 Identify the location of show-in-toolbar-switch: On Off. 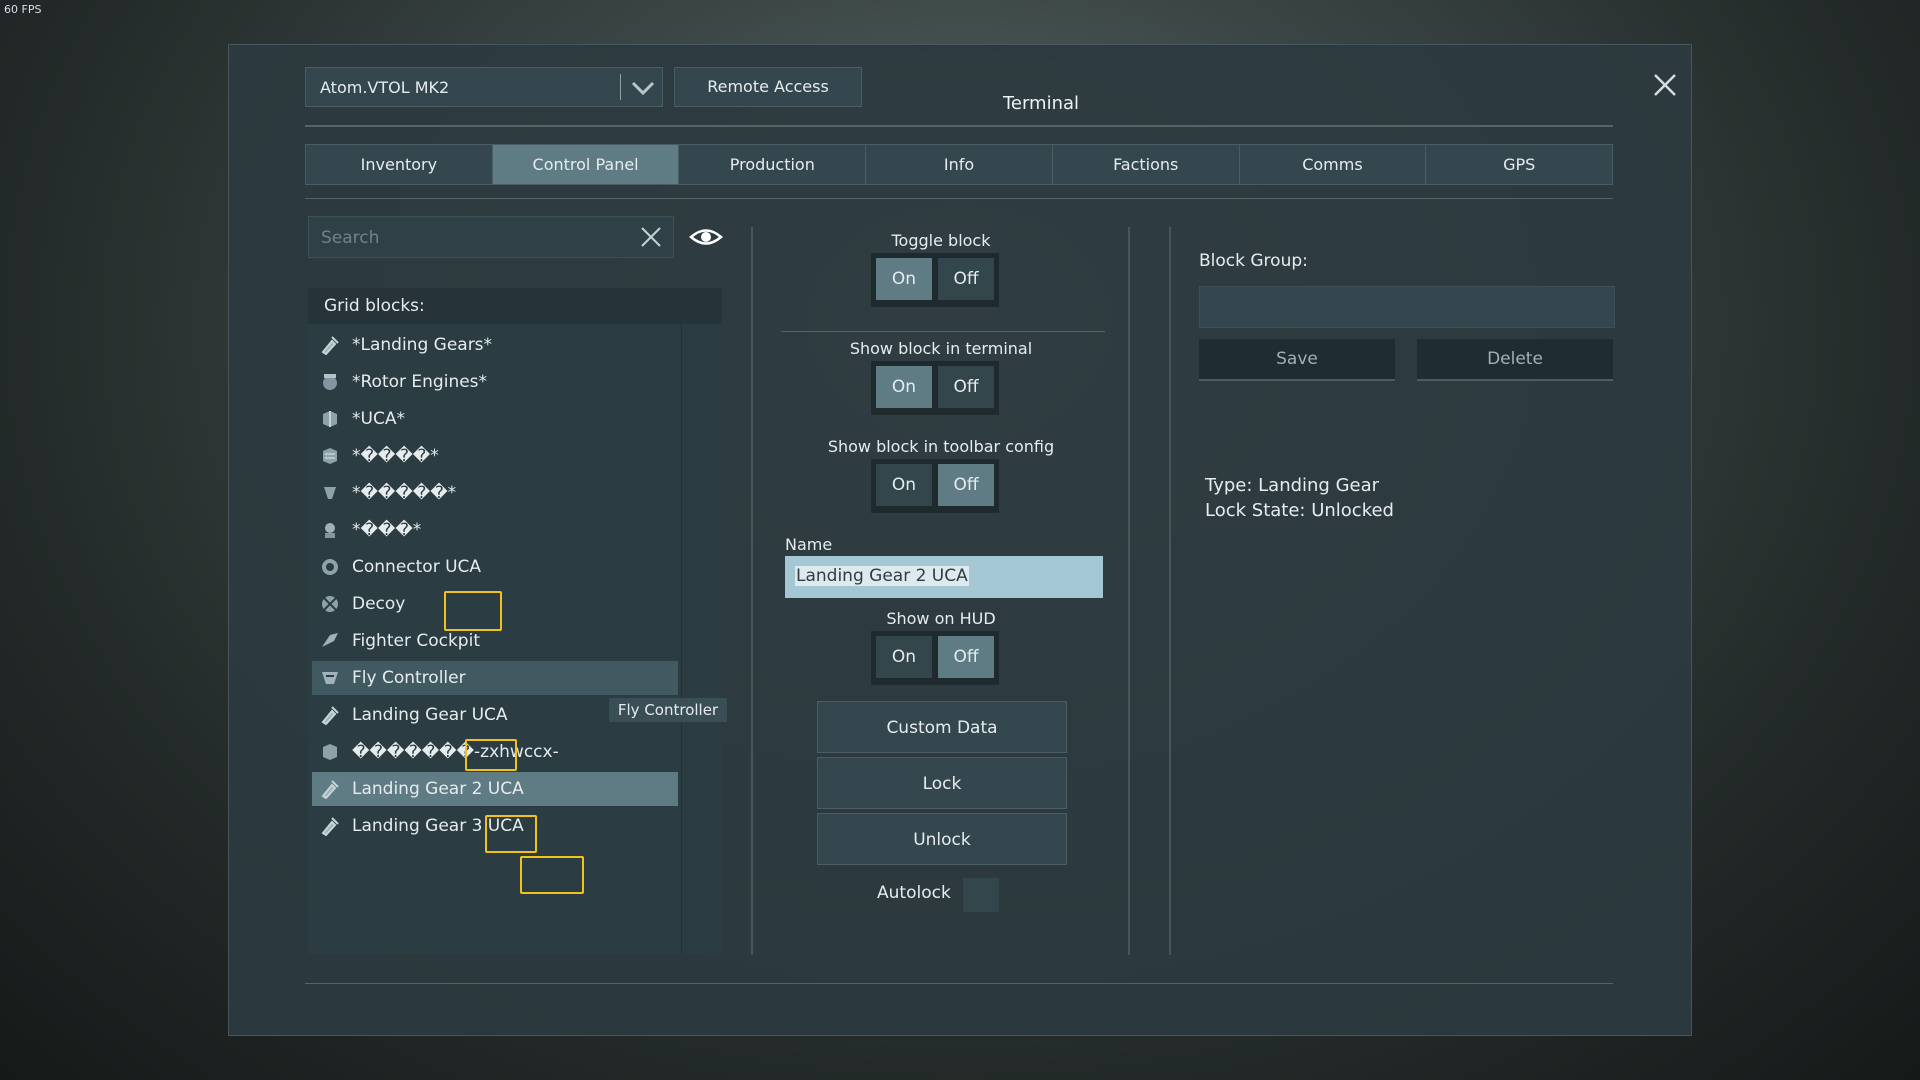
(935, 486).